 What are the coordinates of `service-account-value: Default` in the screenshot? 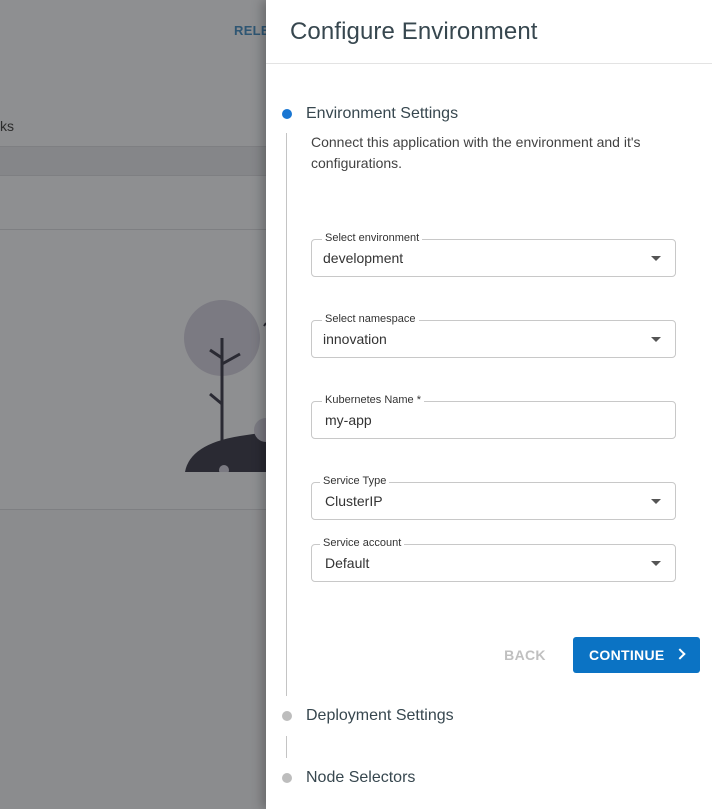 It's located at (347, 563).